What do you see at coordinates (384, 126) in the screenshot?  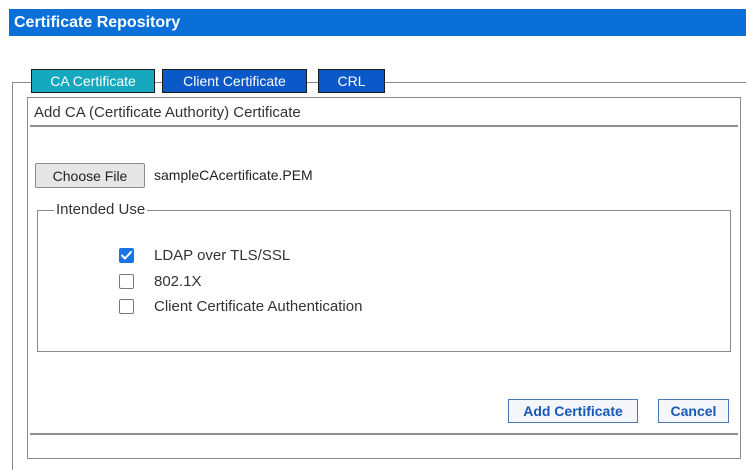 I see `heading-divider` at bounding box center [384, 126].